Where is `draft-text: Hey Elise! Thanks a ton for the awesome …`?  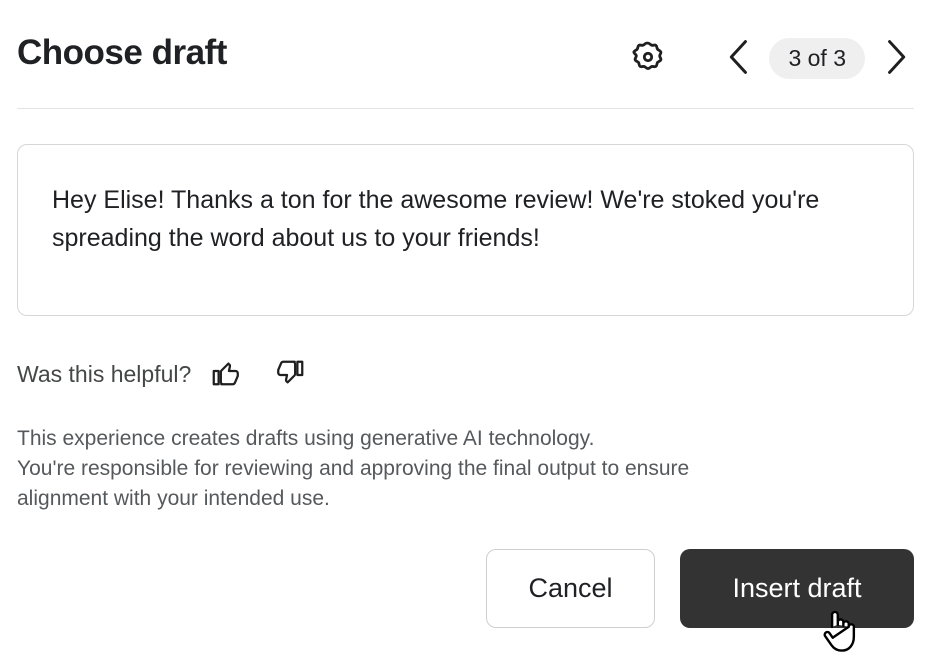 draft-text: Hey Elise! Thanks a ton for the awesome … is located at coordinates (436, 219).